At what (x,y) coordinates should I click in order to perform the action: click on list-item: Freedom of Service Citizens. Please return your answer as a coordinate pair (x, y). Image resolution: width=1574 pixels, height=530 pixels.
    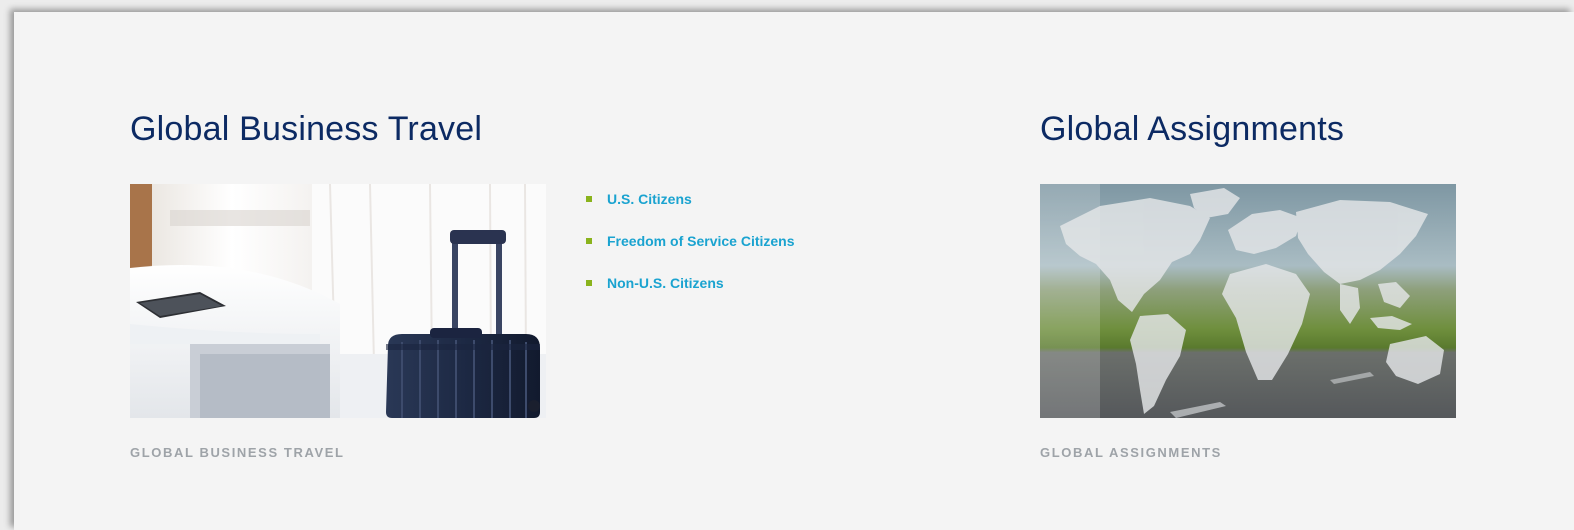
    Looking at the image, I should click on (690, 241).